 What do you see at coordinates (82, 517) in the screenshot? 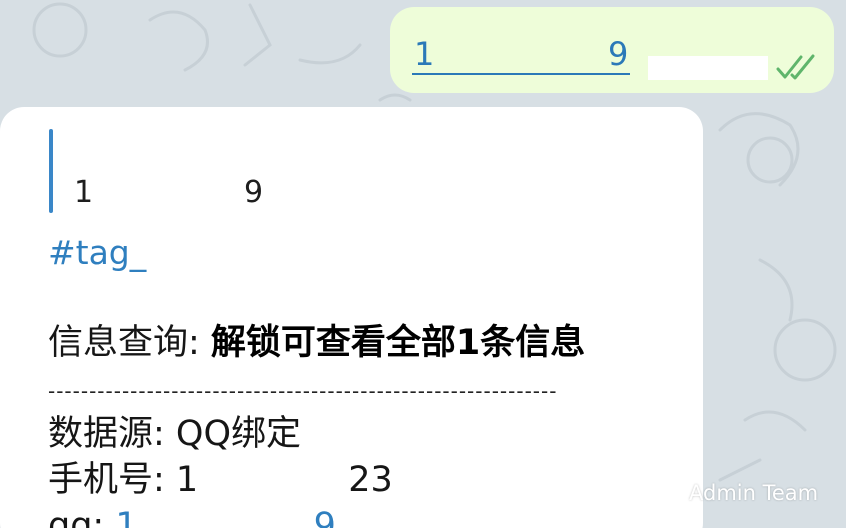
I see `qq-label: qq:` at bounding box center [82, 517].